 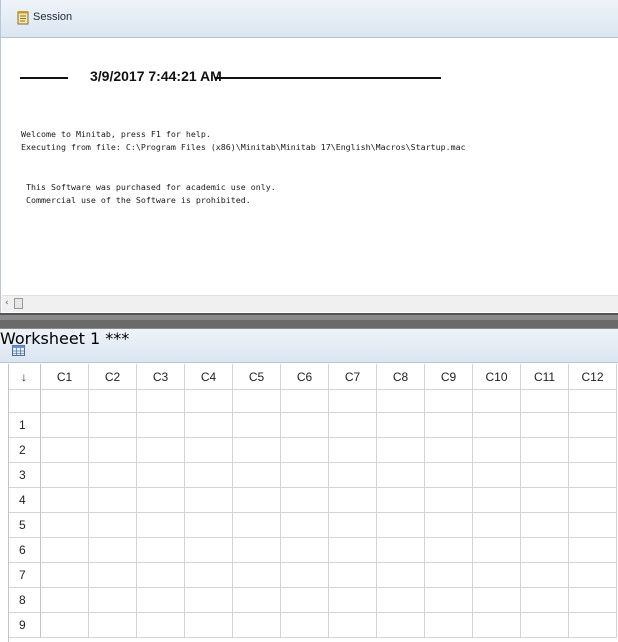 I want to click on row-number: 3, so click(x=24, y=475).